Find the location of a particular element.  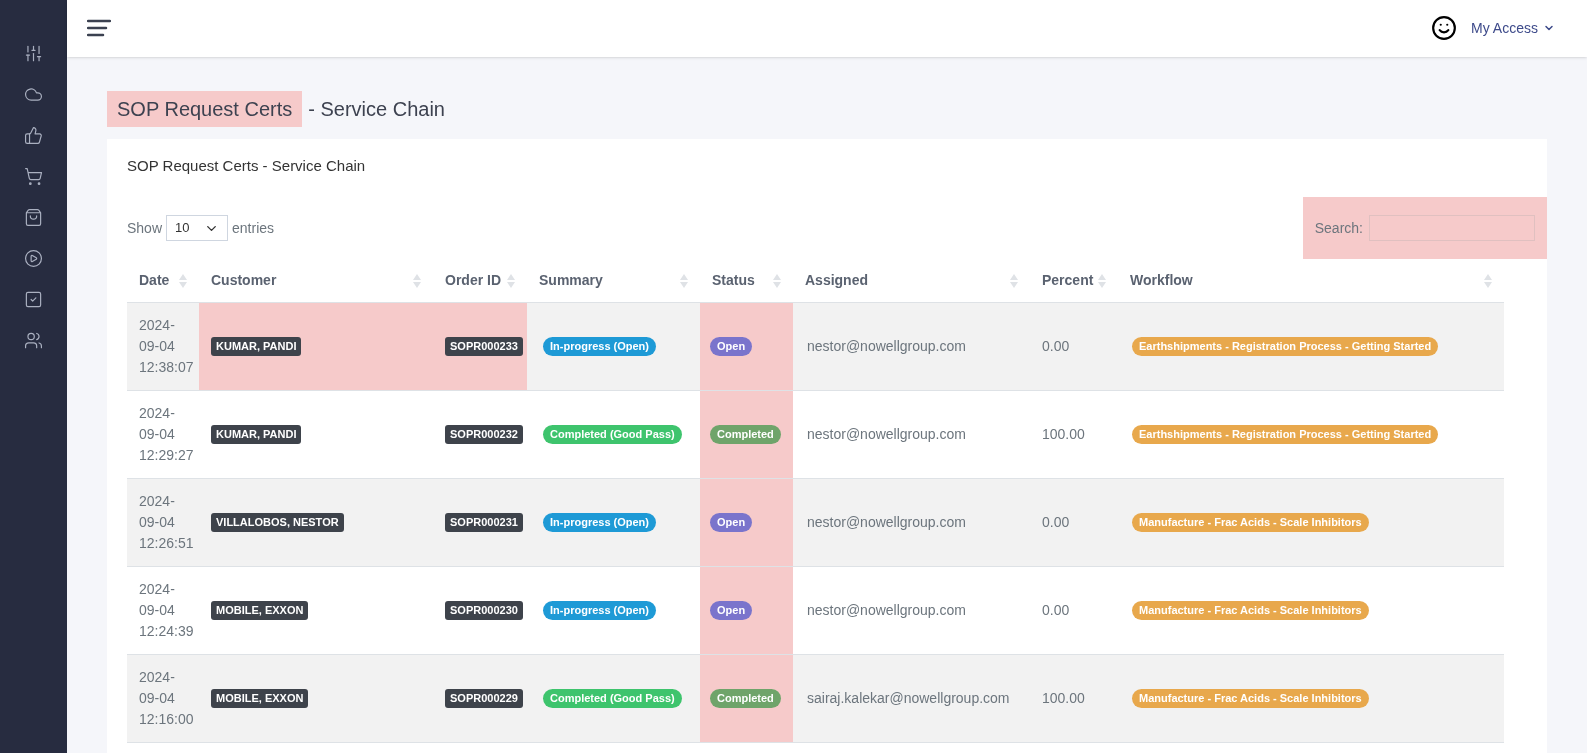

order-id-badge: SOPR000232 is located at coordinates (484, 434).